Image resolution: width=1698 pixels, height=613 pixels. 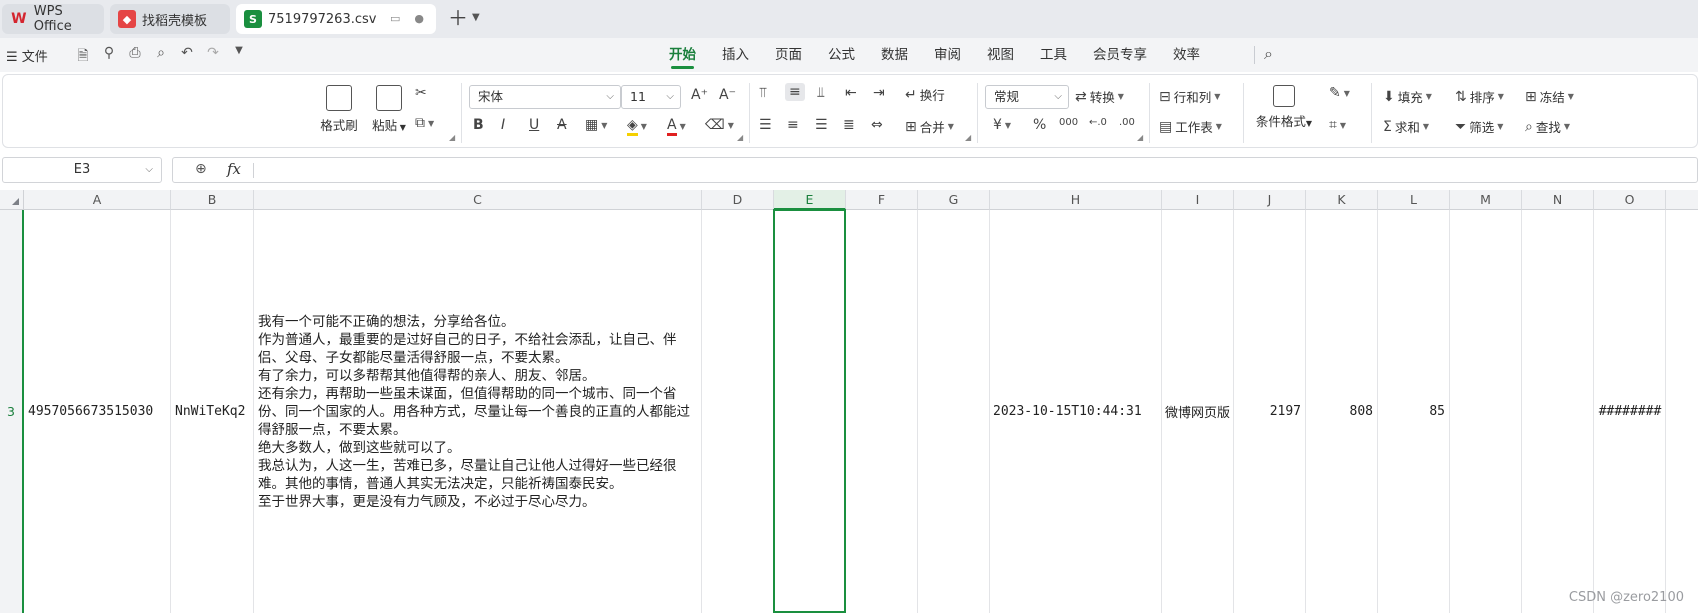 I want to click on strikethrough-button: A, so click(x=562, y=125).